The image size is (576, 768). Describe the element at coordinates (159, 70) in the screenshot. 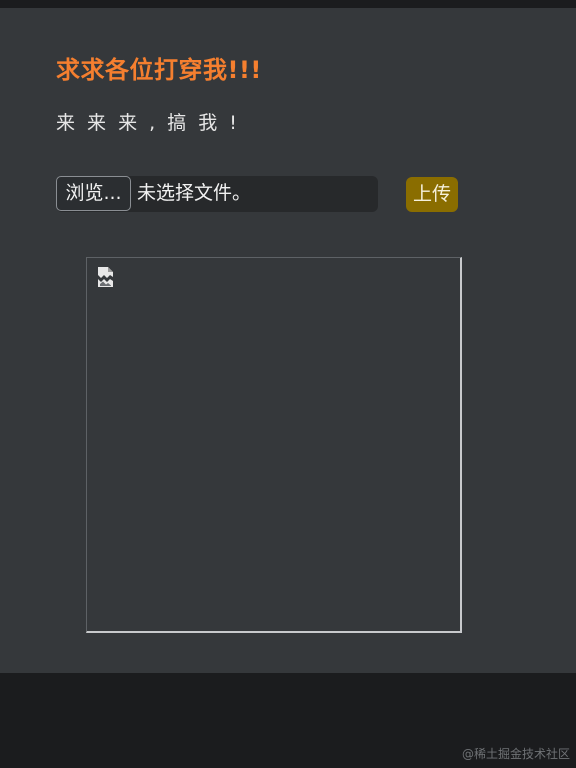

I see `page-title: 求求各位打穿我!!!` at that location.